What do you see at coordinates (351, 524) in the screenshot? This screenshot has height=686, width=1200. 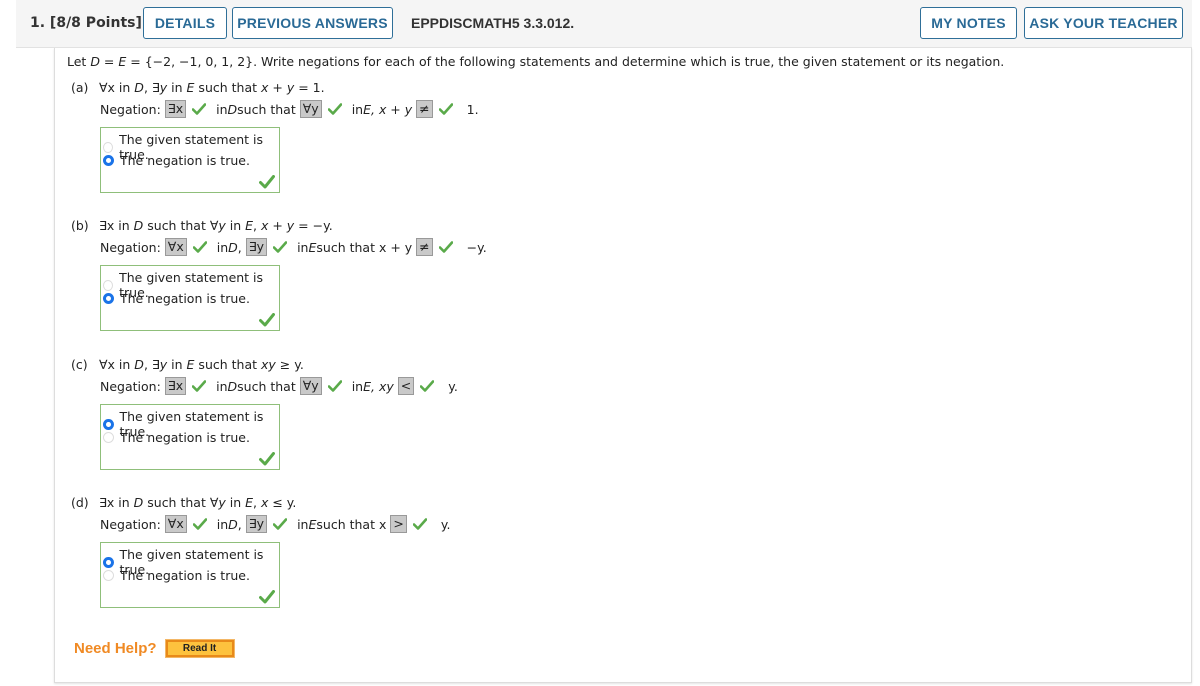 I see `negation-text: such that x` at bounding box center [351, 524].